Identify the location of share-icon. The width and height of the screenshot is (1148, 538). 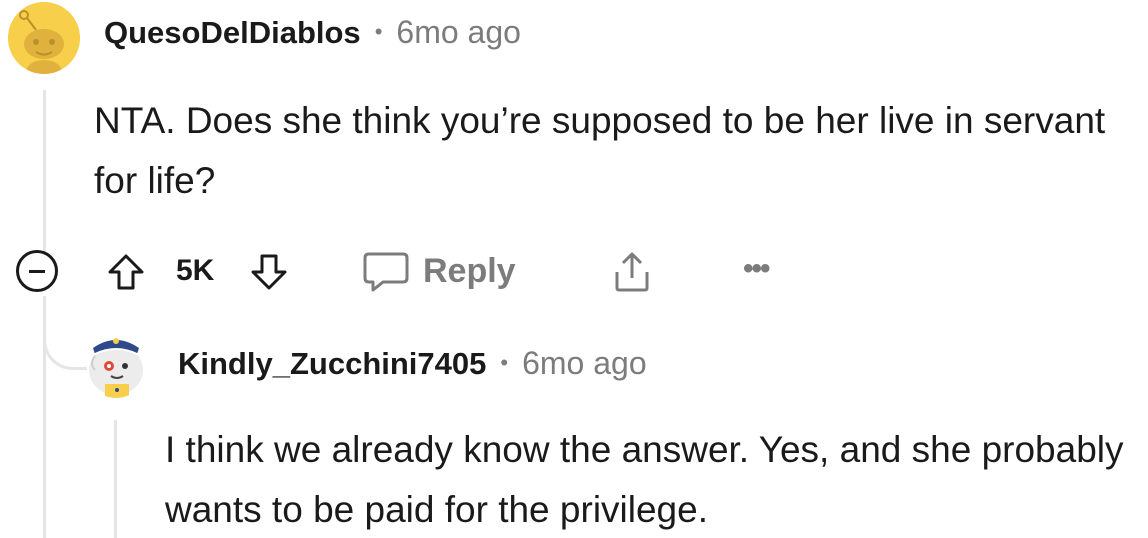
(632, 272).